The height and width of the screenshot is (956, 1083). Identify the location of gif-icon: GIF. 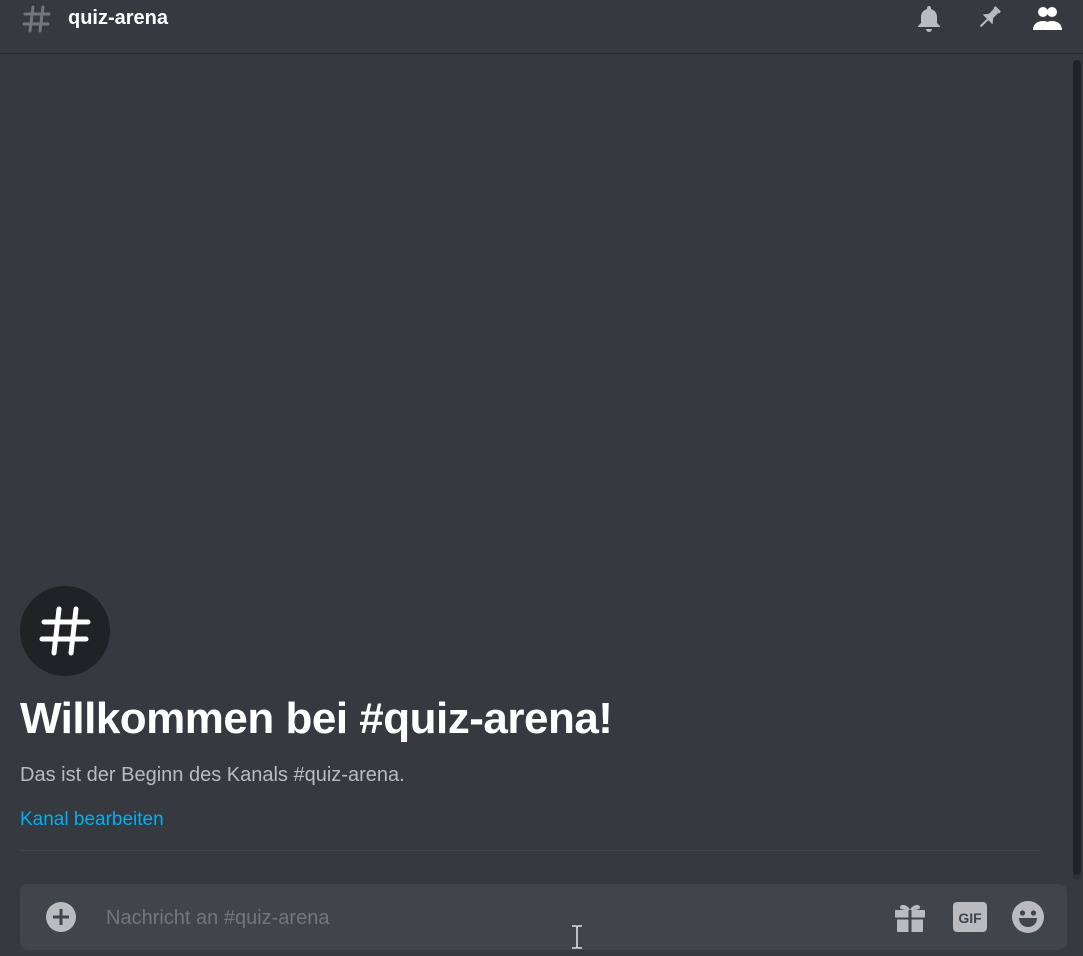
(970, 917).